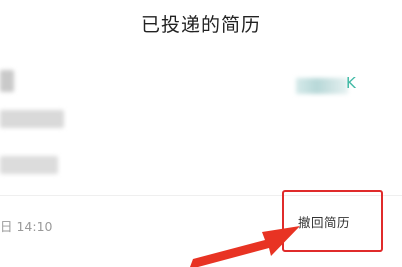  I want to click on red-arrow-annotation, so click(245, 246).